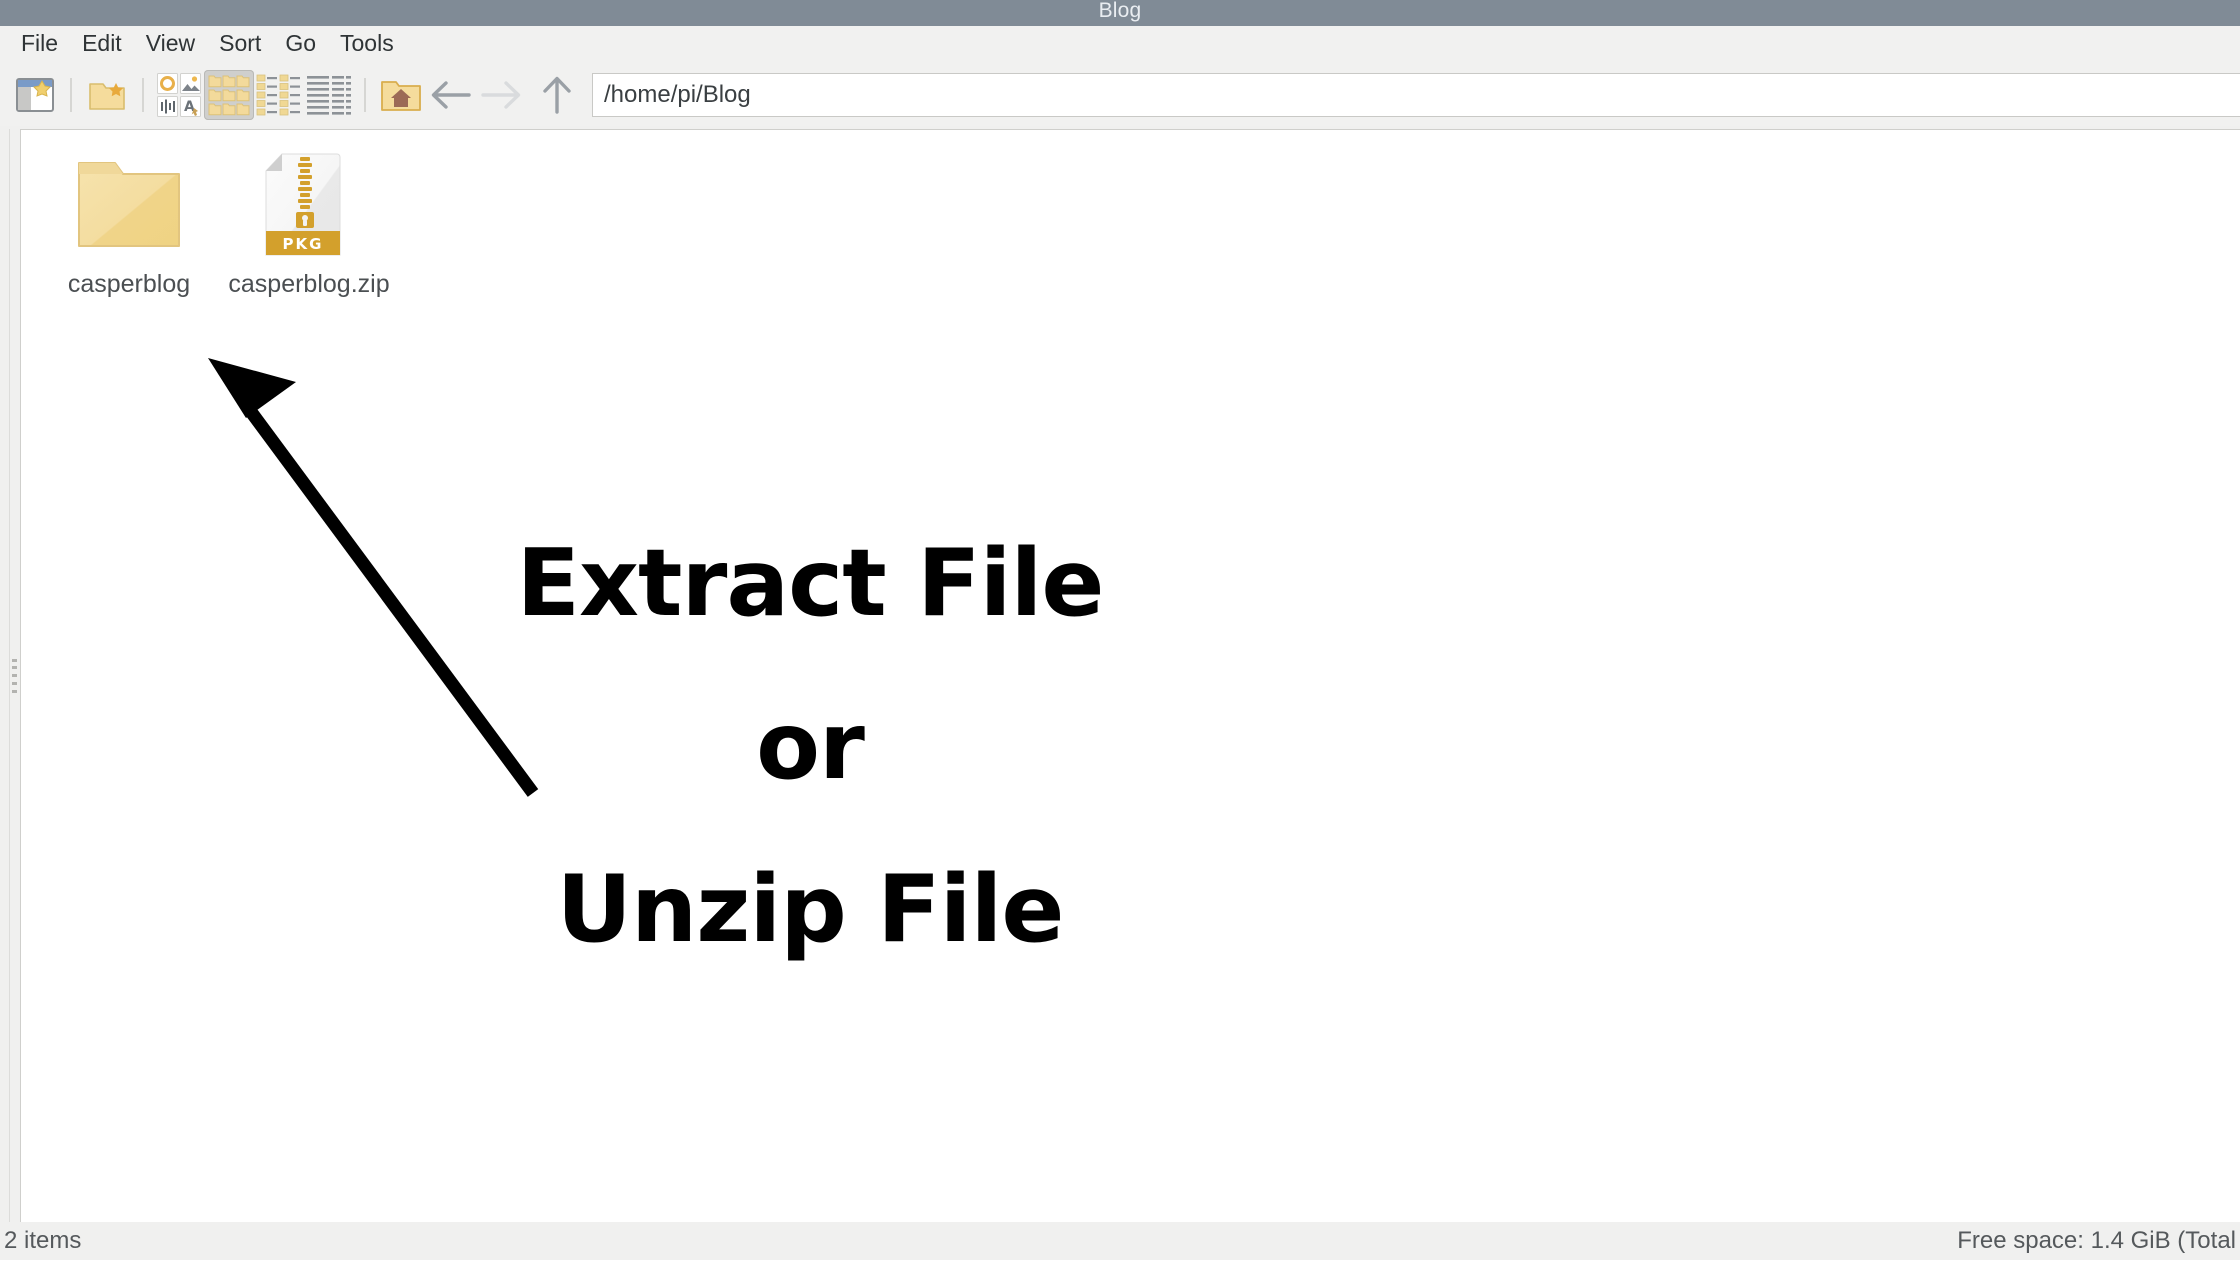 This screenshot has width=2240, height=1265. I want to click on path-input: /home/pi/Blog, so click(1416, 95).